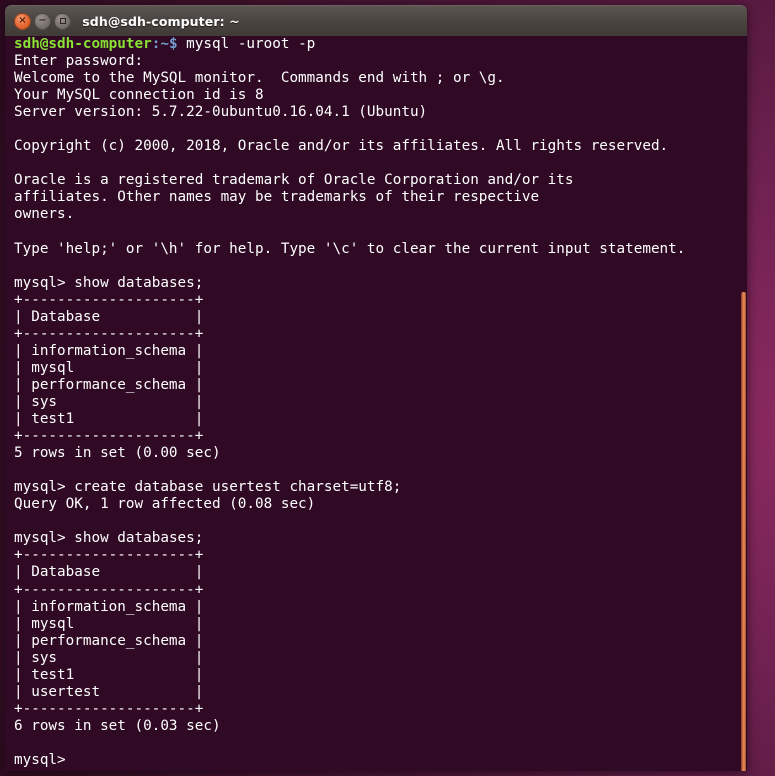 This screenshot has height=776, width=775. Describe the element at coordinates (22, 21) in the screenshot. I see `close-icon: ×` at that location.